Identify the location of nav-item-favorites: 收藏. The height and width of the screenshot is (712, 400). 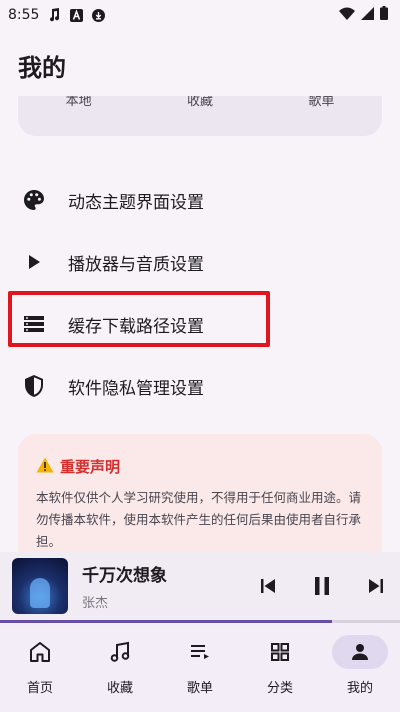
(120, 673).